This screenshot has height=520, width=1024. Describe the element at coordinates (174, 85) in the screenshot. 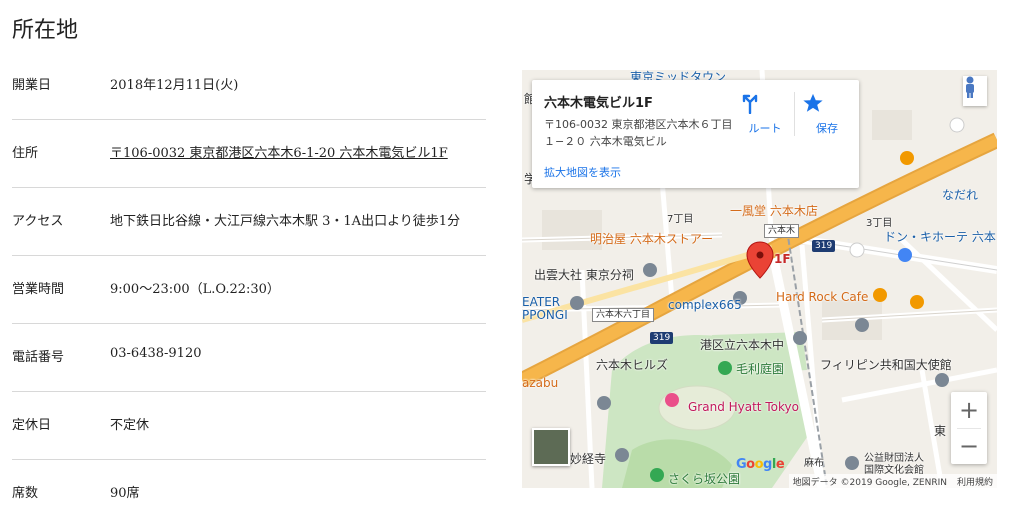

I see `info-value: 2018年12月11日(火)` at that location.